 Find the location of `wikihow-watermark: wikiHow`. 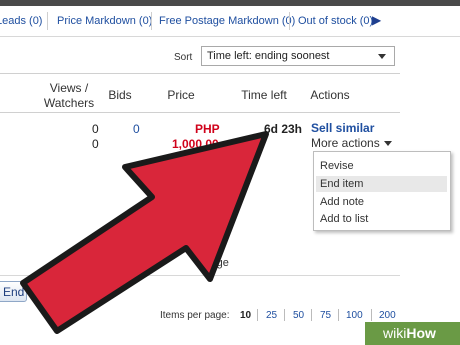

wikihow-watermark: wikiHow is located at coordinates (412, 333).